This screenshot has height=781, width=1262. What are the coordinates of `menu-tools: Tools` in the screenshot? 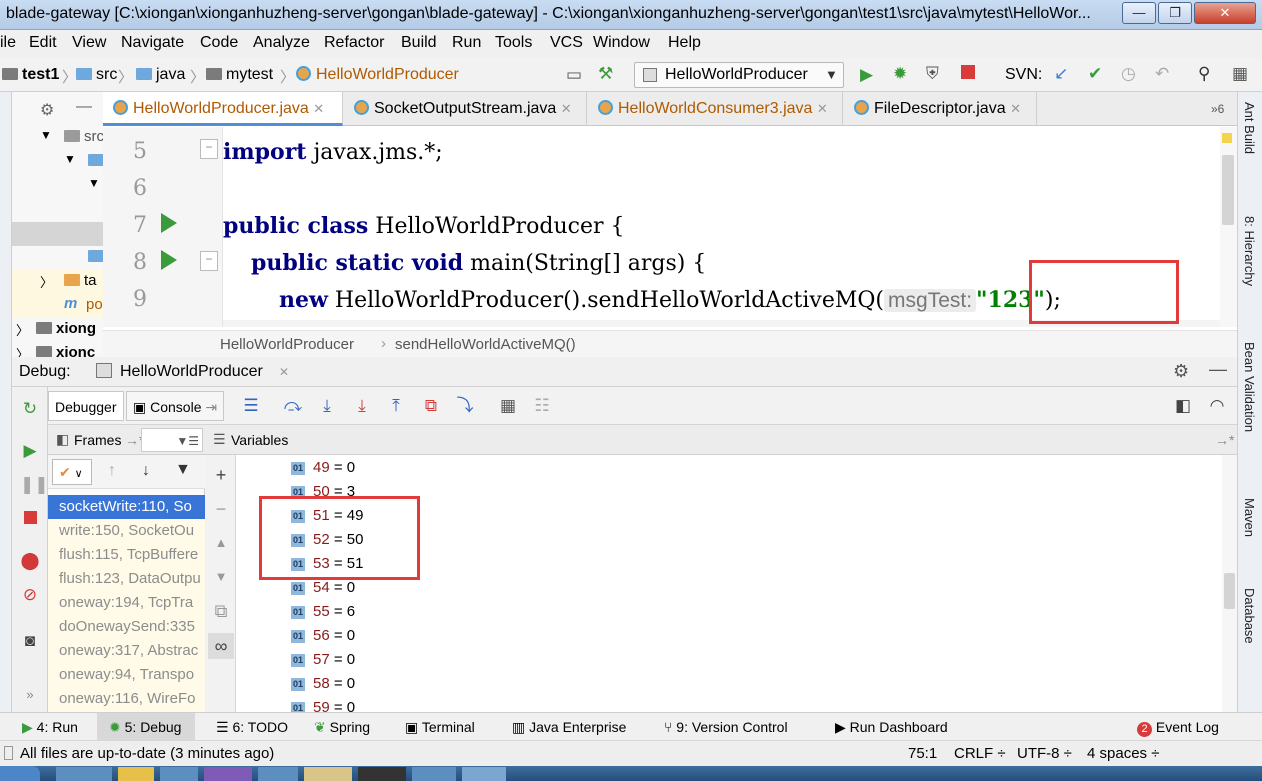 It's located at (513, 43).